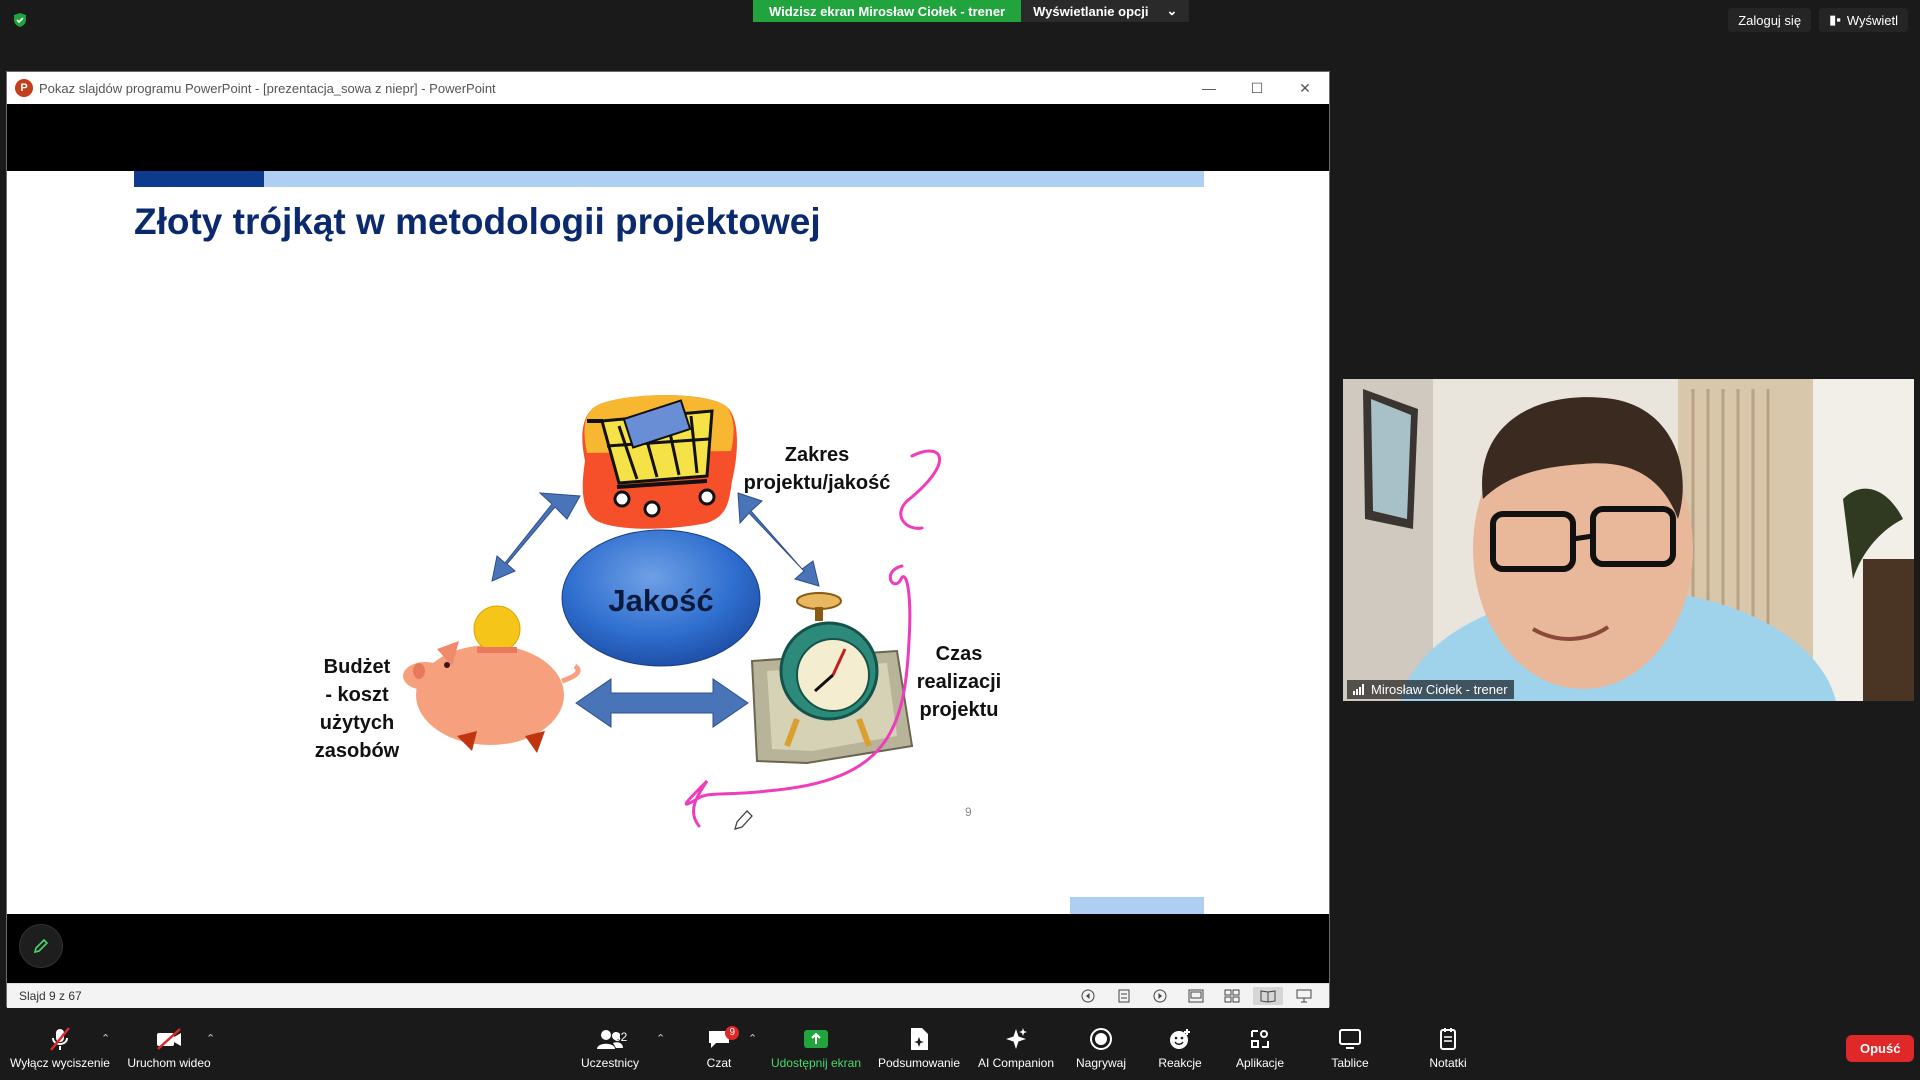  What do you see at coordinates (210, 1038) in the screenshot?
I see `video-options-caret-icon: ⌃` at bounding box center [210, 1038].